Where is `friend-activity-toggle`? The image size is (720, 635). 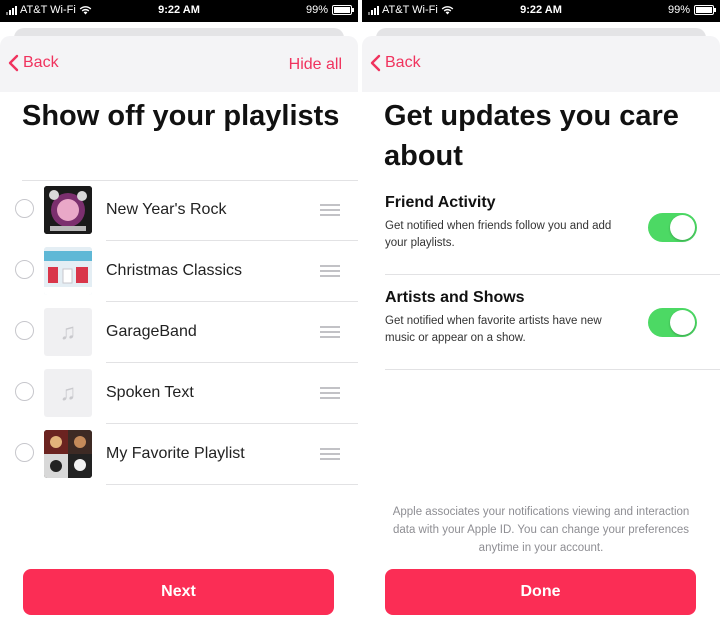 friend-activity-toggle is located at coordinates (672, 227).